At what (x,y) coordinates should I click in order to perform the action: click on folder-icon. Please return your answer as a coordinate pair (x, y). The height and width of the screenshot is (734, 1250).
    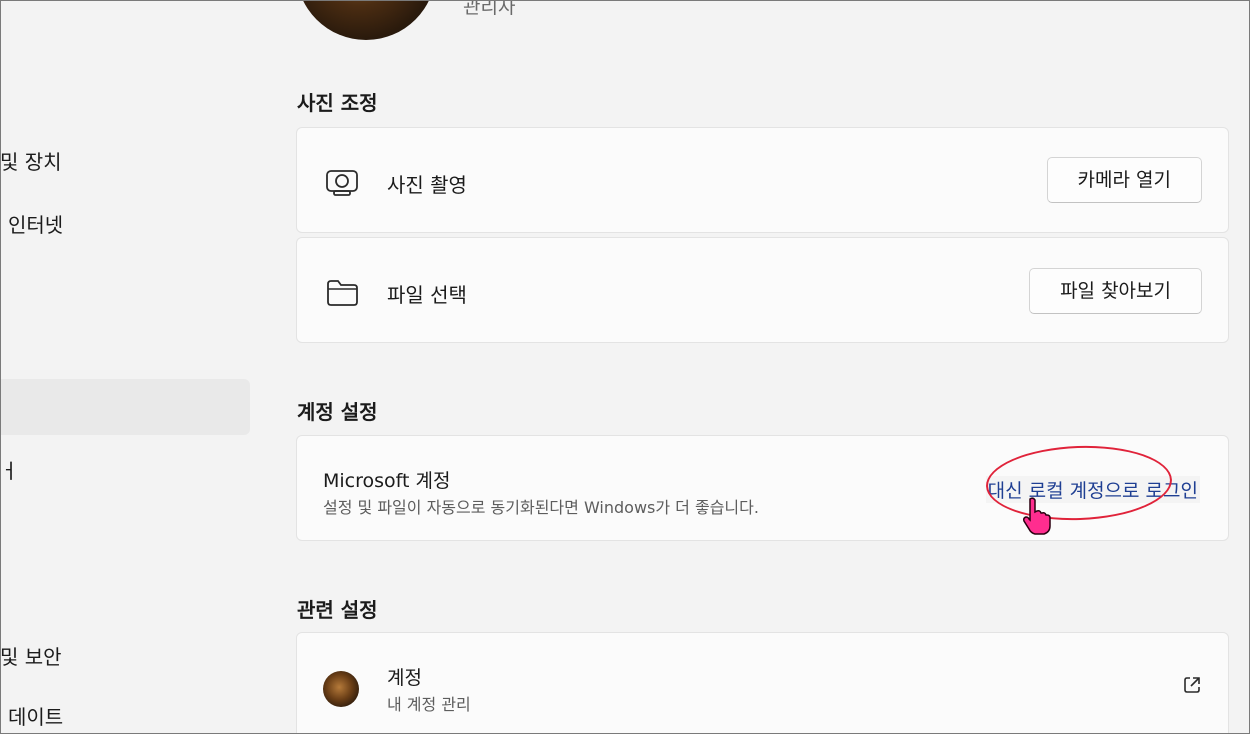
    Looking at the image, I should click on (342, 295).